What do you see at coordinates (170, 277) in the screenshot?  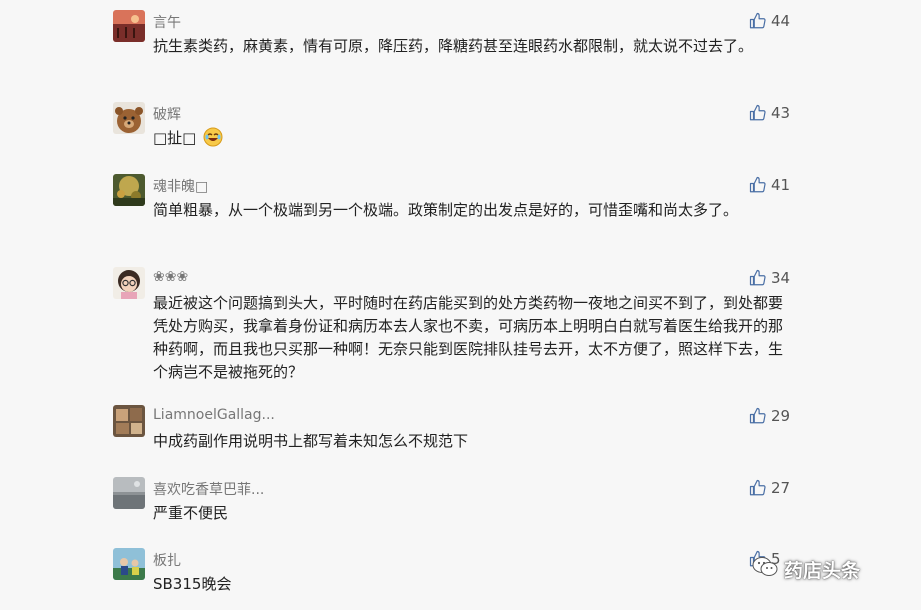 I see `username: ❀❀❀` at bounding box center [170, 277].